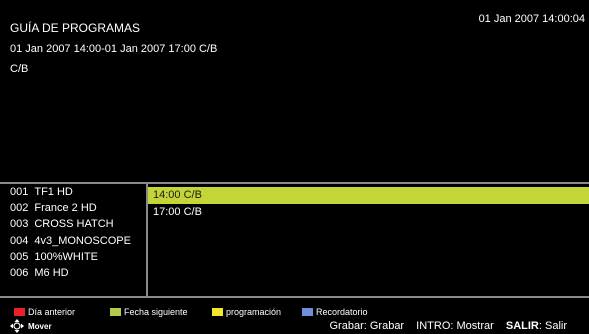 This screenshot has height=334, width=589. What do you see at coordinates (73, 273) in the screenshot?
I see `channel-item: 006 M6 HD` at bounding box center [73, 273].